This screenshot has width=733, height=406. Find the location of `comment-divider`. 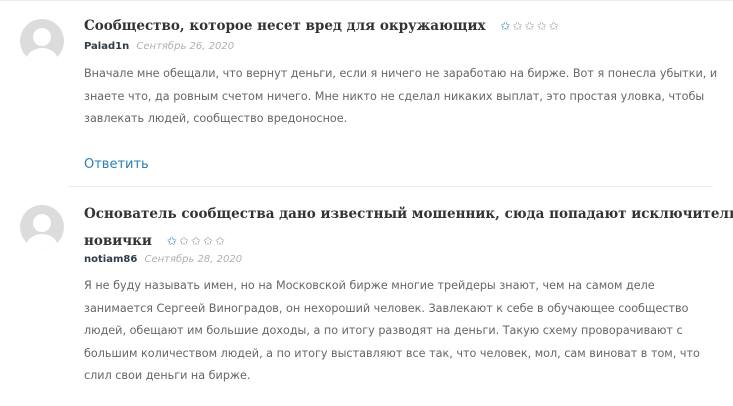

comment-divider is located at coordinates (390, 186).